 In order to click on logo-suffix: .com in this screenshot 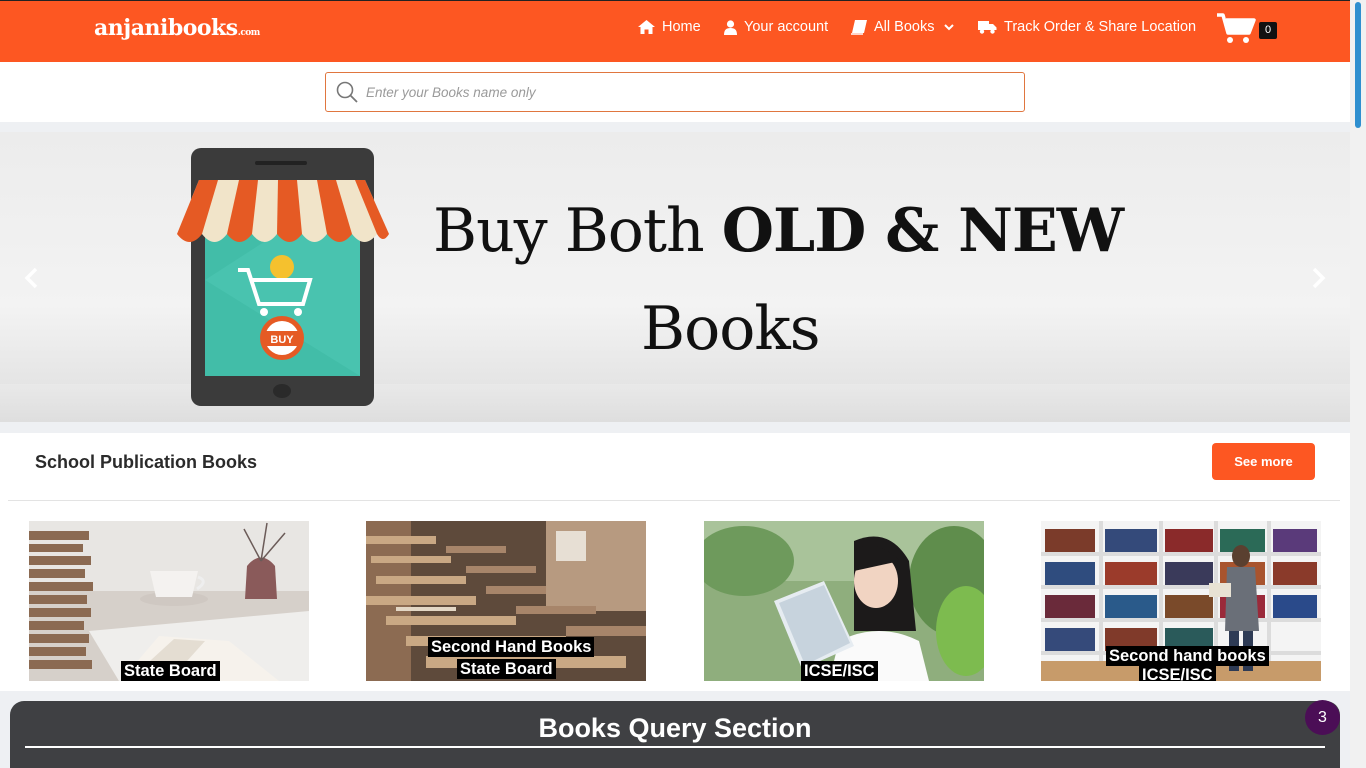, I will do `click(249, 33)`.